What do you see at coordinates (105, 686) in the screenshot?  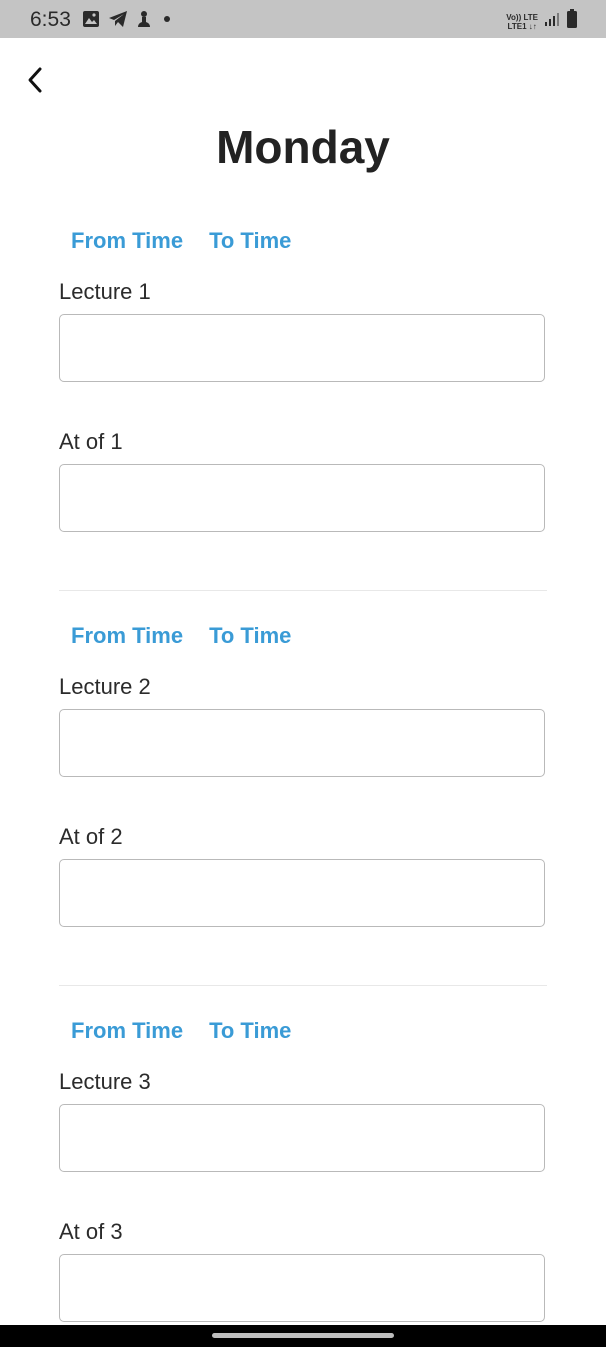 I see `lecture-label: Lecture 2` at bounding box center [105, 686].